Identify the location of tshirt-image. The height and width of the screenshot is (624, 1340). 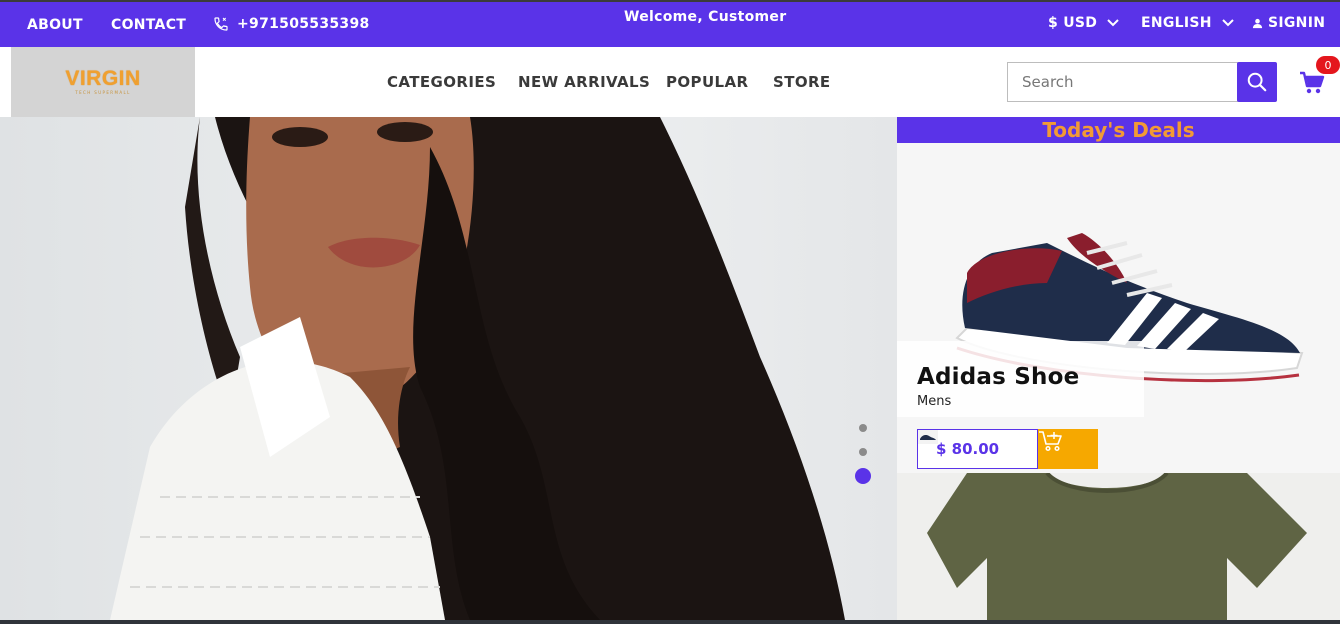
(1118, 546).